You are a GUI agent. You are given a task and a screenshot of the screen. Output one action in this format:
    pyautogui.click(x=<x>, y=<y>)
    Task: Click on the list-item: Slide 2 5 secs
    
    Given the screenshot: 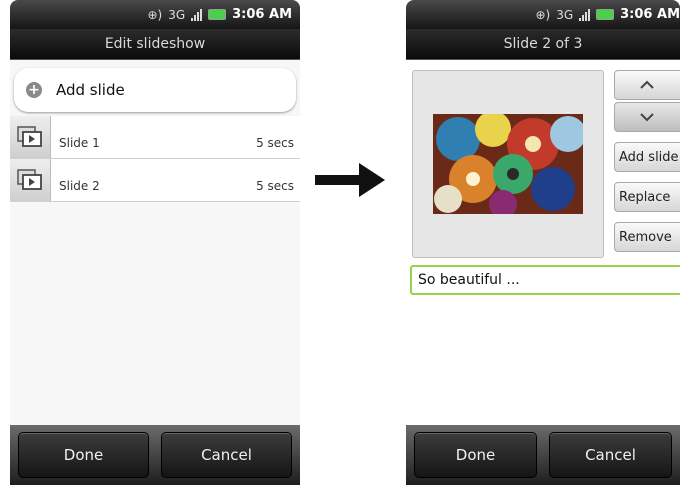 What is the action you would take?
    pyautogui.click(x=155, y=180)
    